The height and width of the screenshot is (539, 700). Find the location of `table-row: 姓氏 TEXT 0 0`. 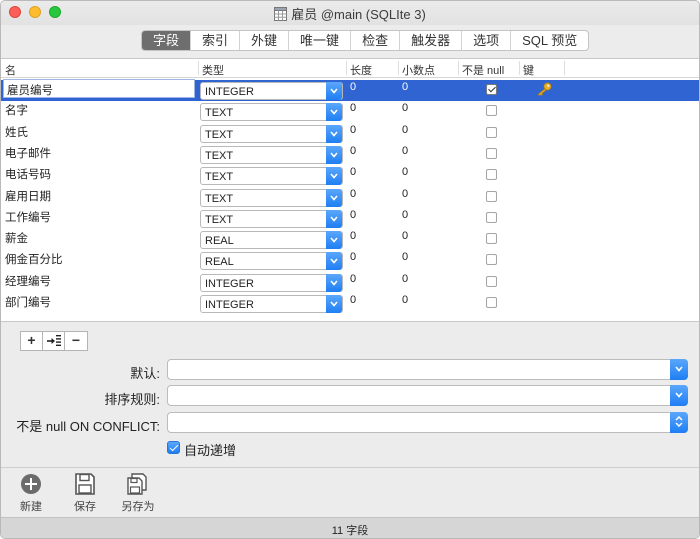

table-row: 姓氏 TEXT 0 0 is located at coordinates (350, 133).